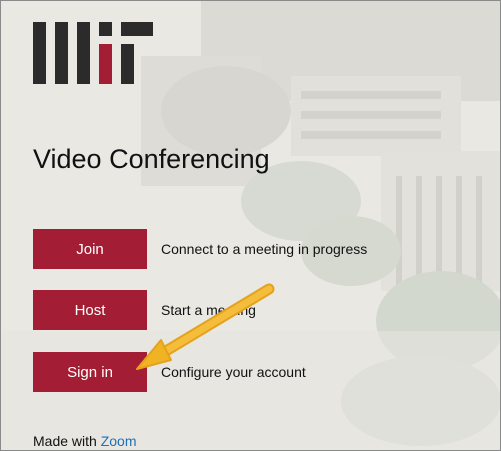 The height and width of the screenshot is (451, 501). I want to click on footer: Made with Zoom, so click(85, 441).